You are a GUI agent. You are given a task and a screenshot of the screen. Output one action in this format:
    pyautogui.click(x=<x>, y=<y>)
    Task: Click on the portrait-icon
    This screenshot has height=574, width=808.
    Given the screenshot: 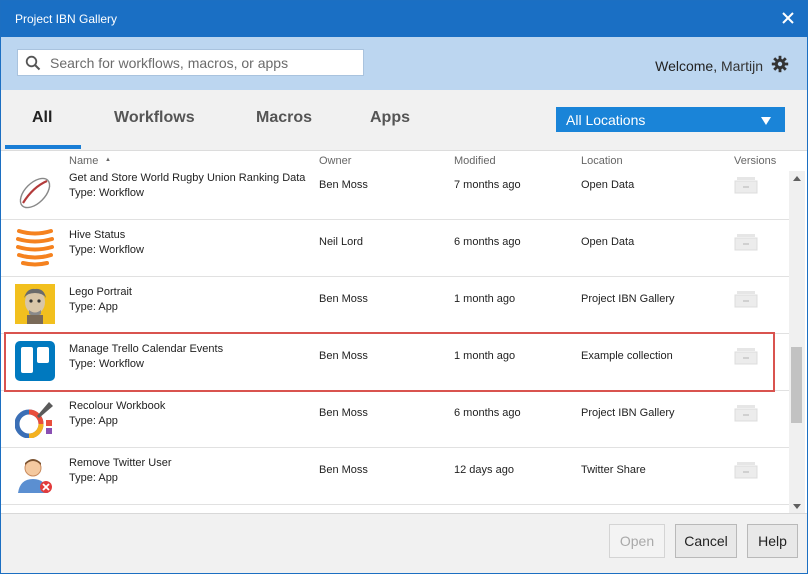 What is the action you would take?
    pyautogui.click(x=35, y=304)
    